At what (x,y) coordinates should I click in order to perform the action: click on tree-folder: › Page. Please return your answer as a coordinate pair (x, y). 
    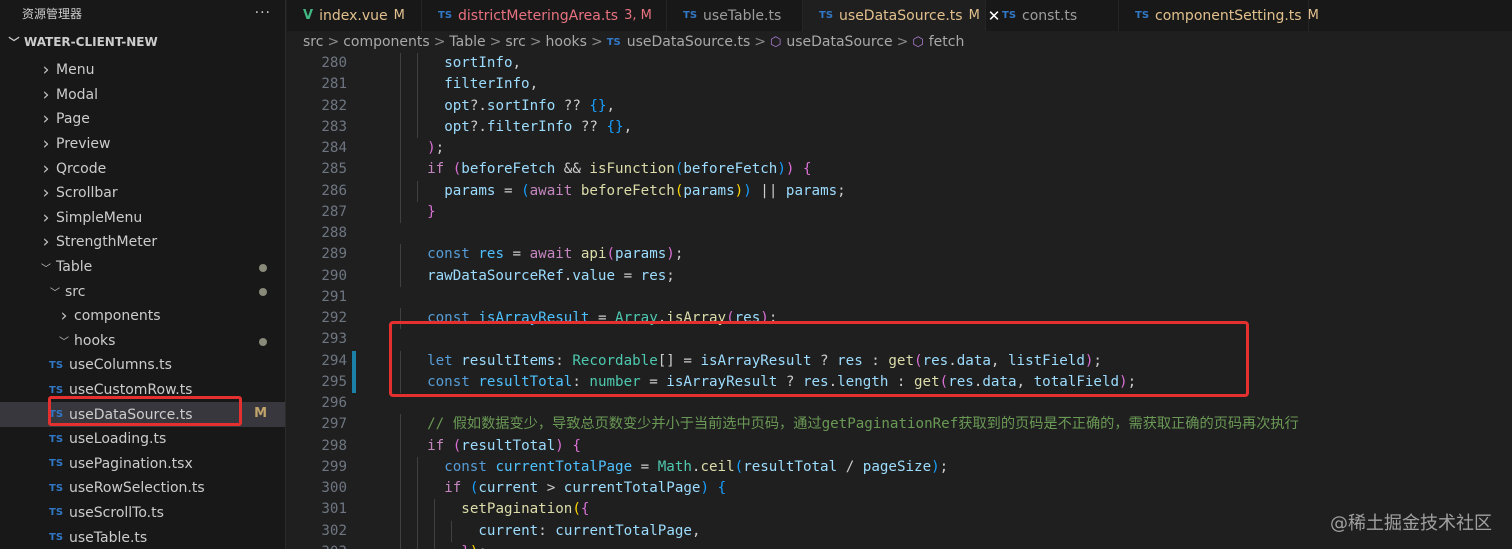
    Looking at the image, I should click on (142, 119).